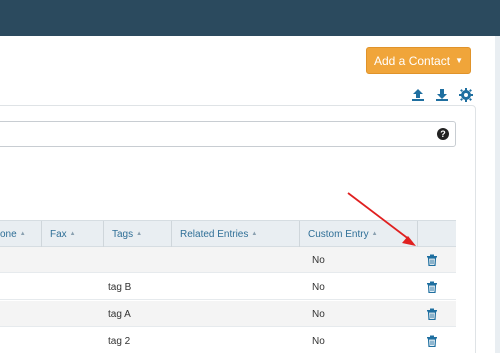 The height and width of the screenshot is (353, 500). What do you see at coordinates (418, 95) in the screenshot?
I see `upload-icon` at bounding box center [418, 95].